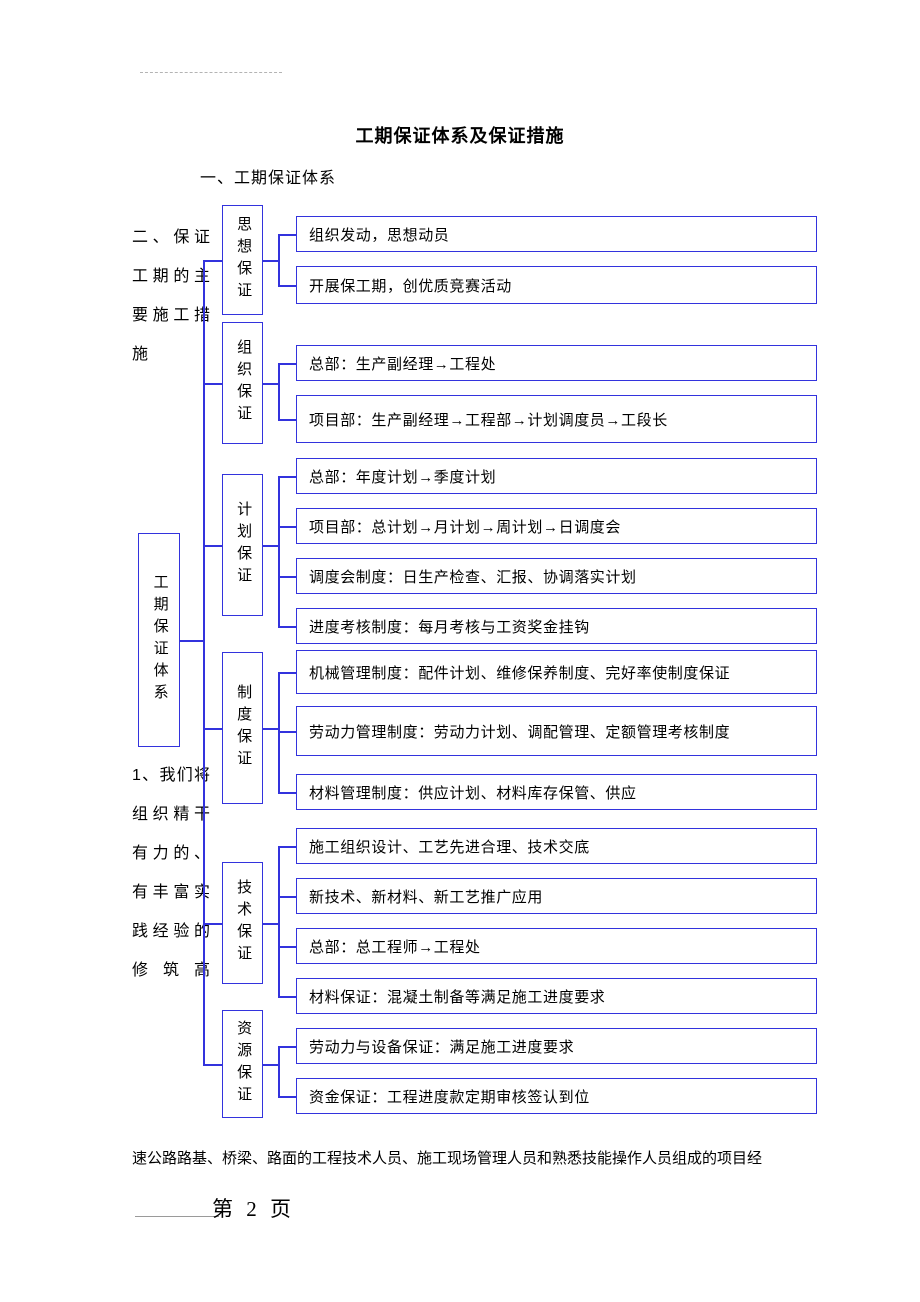 Image resolution: width=920 pixels, height=1302 pixels. What do you see at coordinates (556, 234) in the screenshot?
I see `item-box-1: 组织发动，思想动员` at bounding box center [556, 234].